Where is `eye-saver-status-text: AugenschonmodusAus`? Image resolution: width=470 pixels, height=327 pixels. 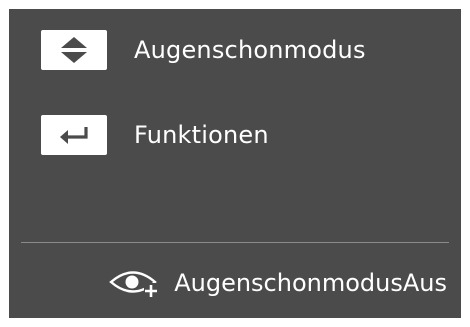 eye-saver-status-text: AugenschonmodusAus is located at coordinates (310, 283).